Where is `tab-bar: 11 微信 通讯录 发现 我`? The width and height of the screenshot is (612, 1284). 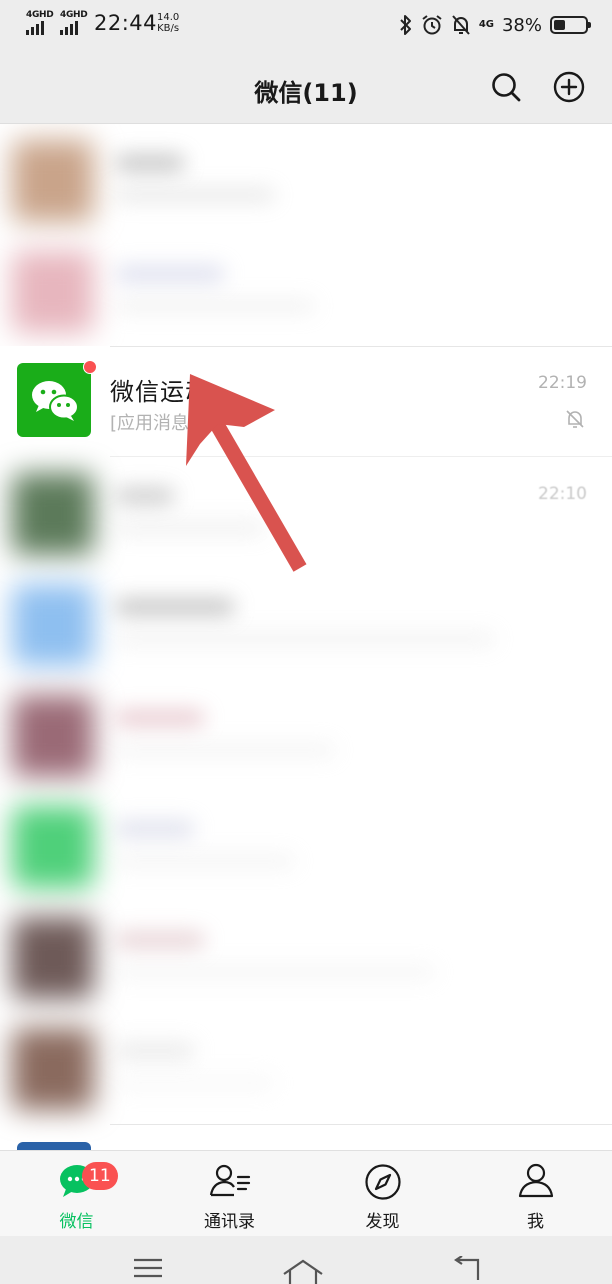 tab-bar: 11 微信 通讯录 发现 我 is located at coordinates (306, 1193).